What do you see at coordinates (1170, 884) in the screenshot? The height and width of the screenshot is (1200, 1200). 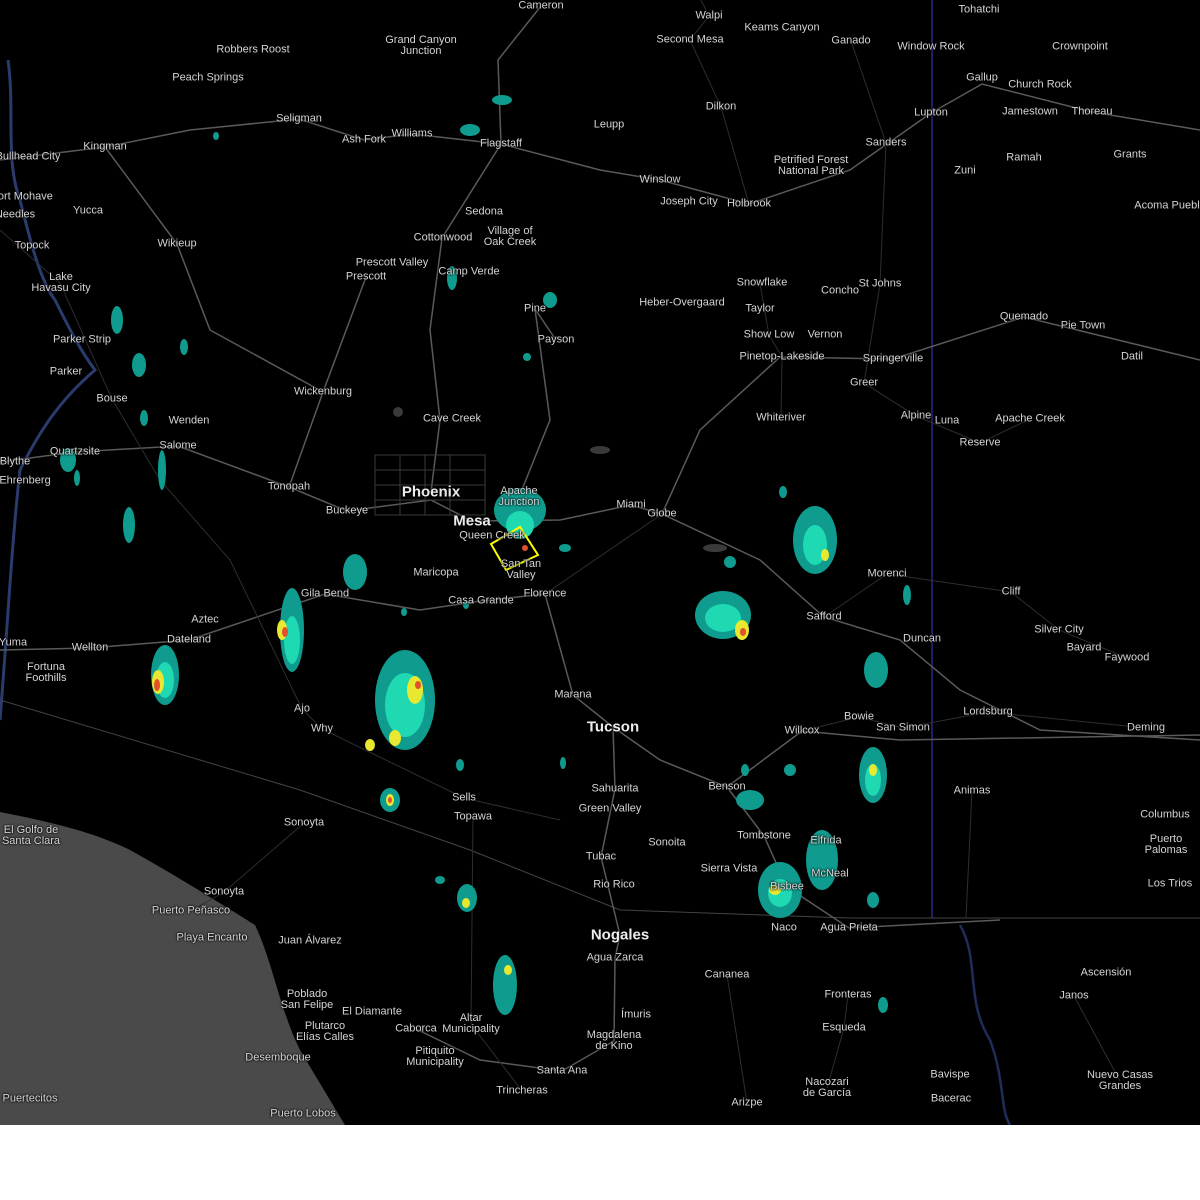 I see `city-label: Los Trios` at bounding box center [1170, 884].